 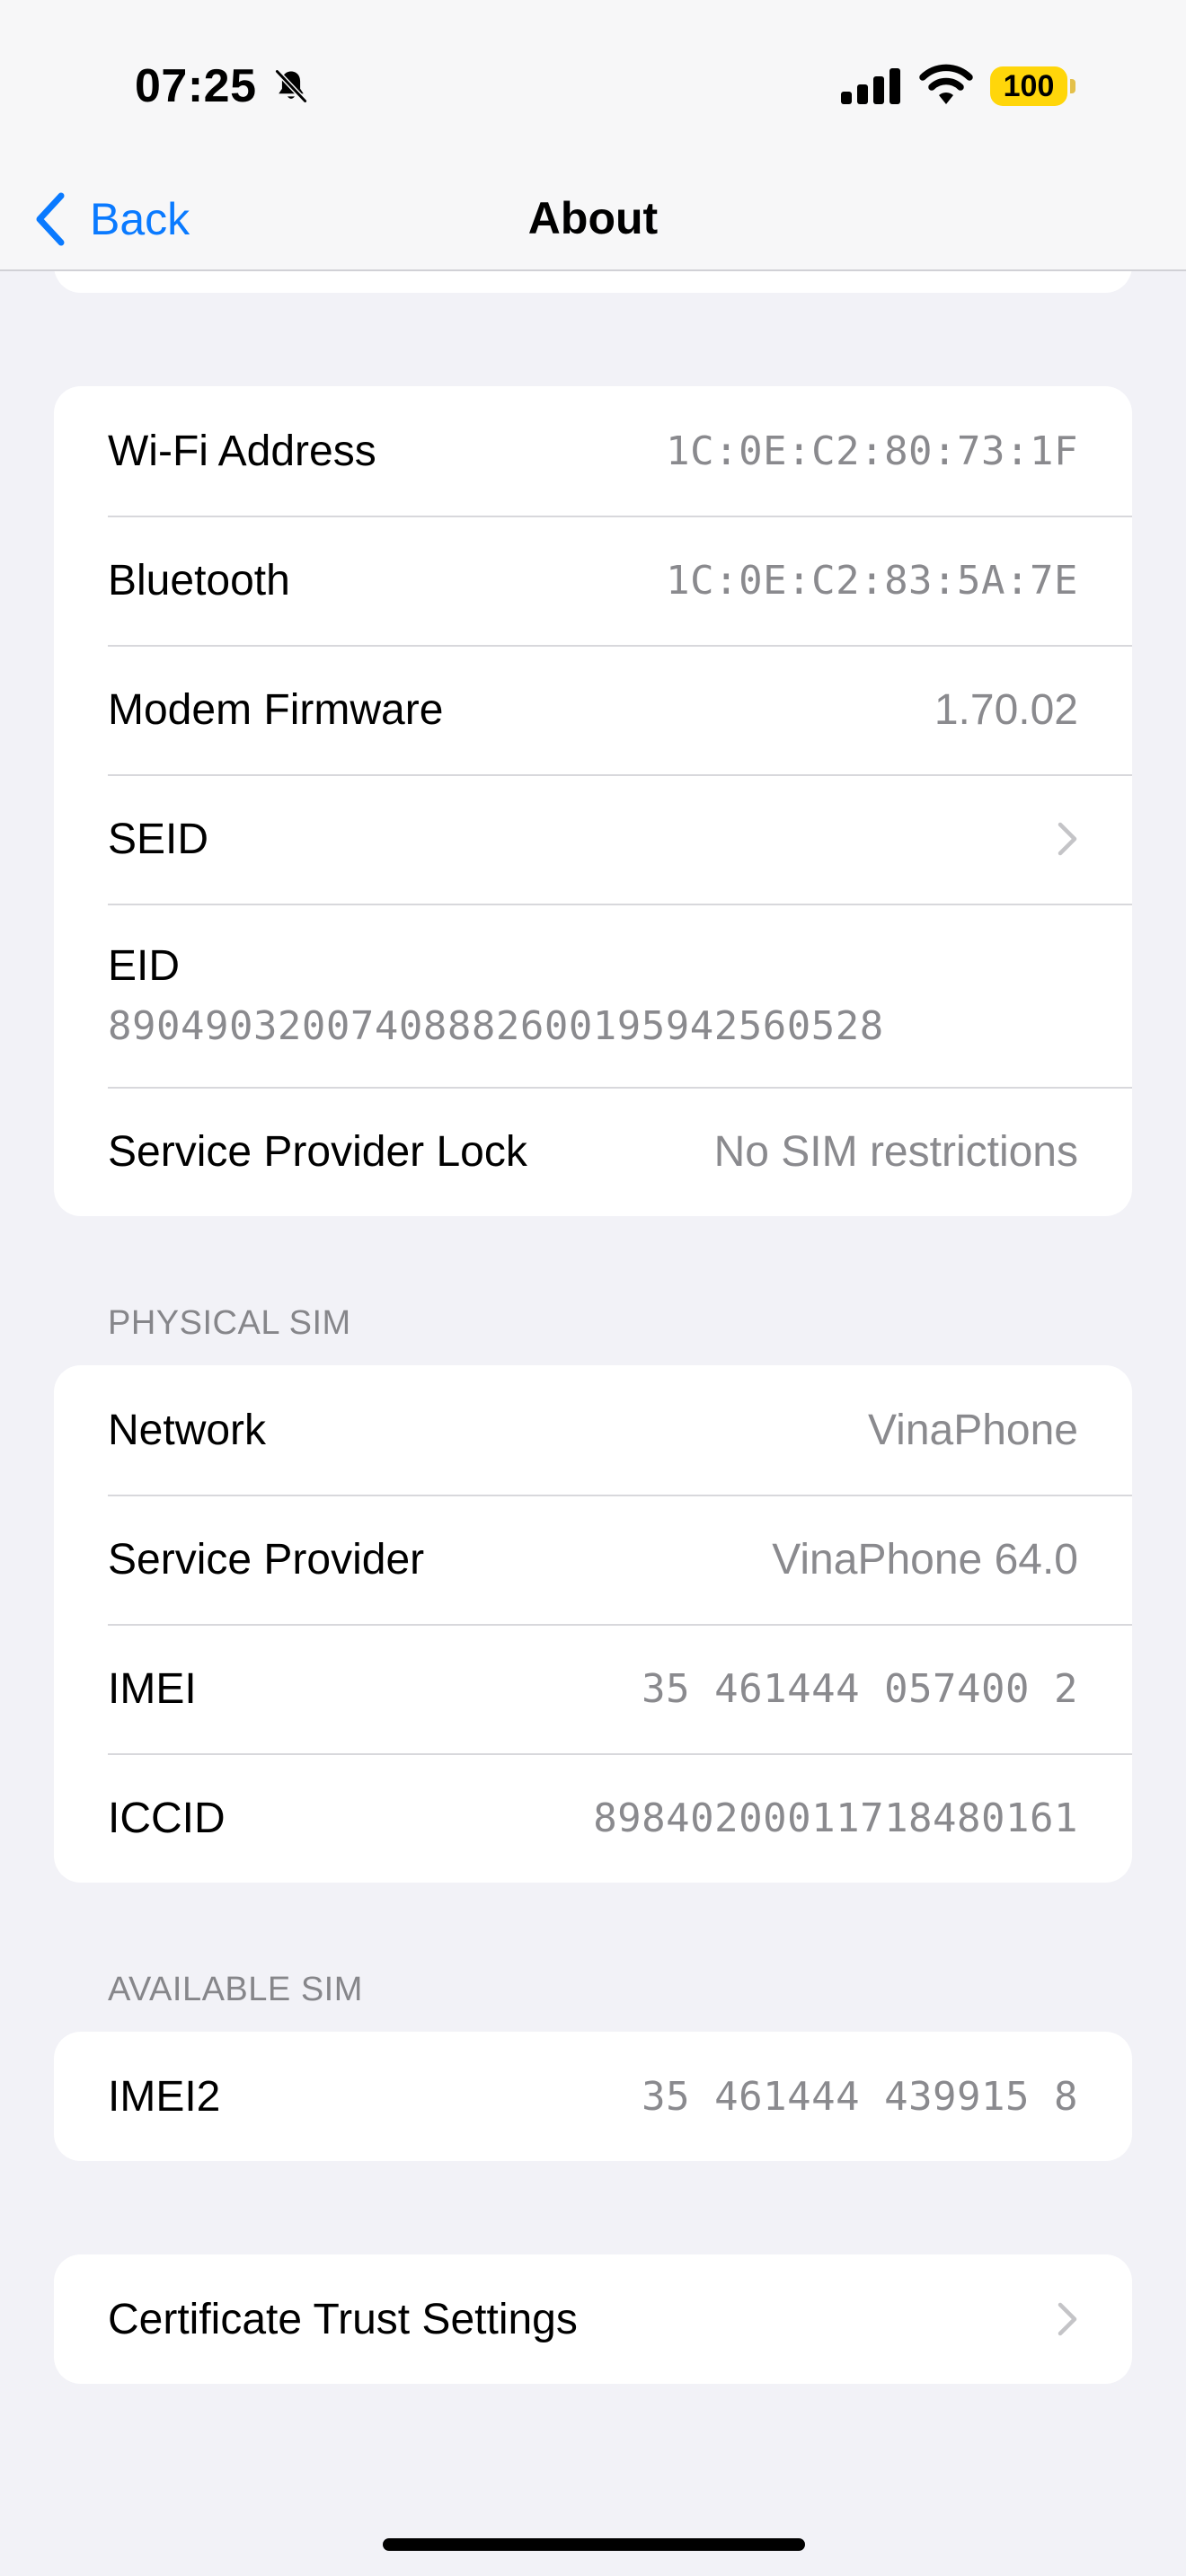 I want to click on imei2-row: IMEI2 35 461444 439915 8, so click(x=593, y=2096).